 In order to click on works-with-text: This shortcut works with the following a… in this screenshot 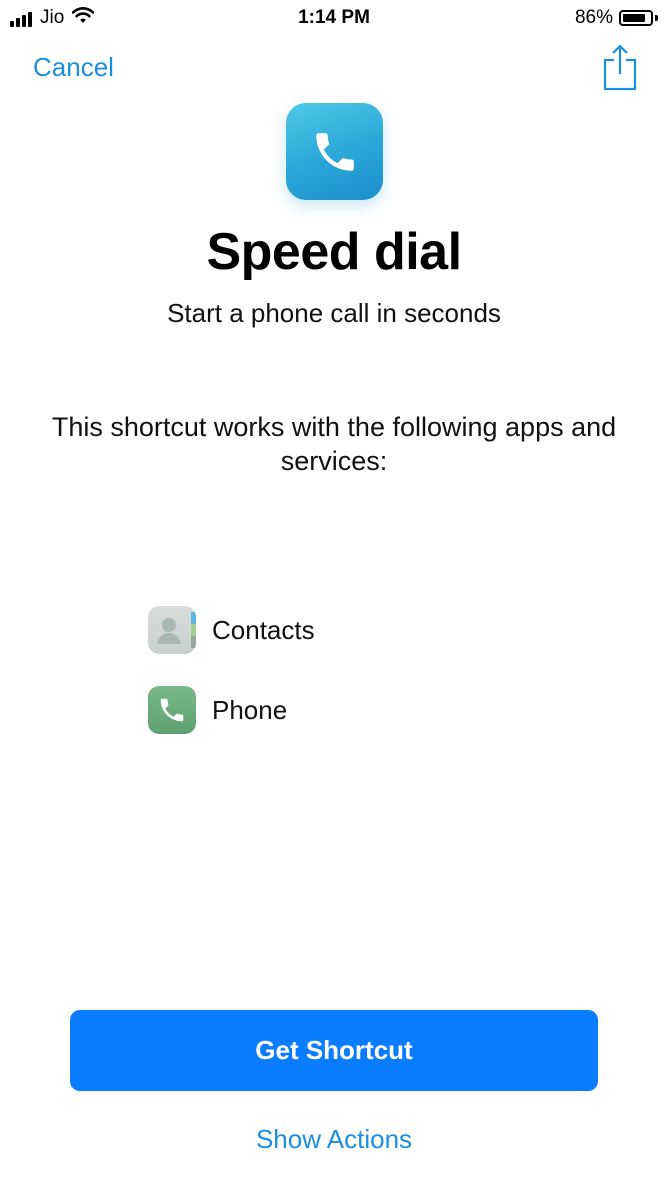, I will do `click(334, 444)`.